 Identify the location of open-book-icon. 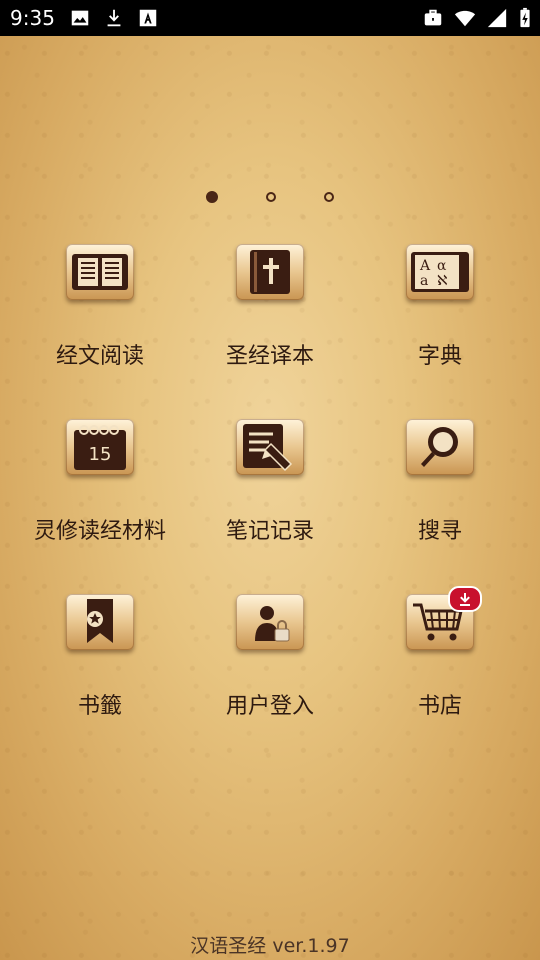
(100, 272).